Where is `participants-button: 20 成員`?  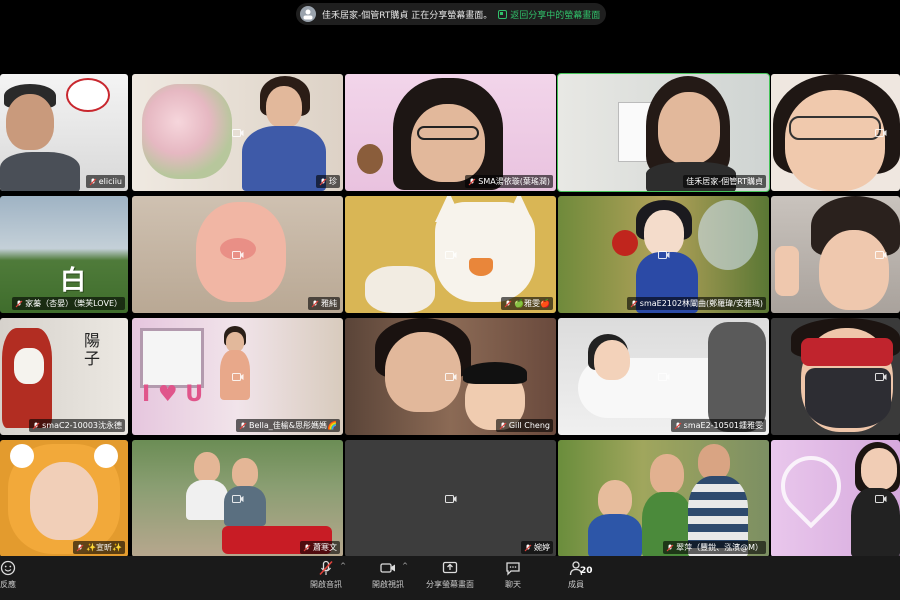 participants-button: 20 成員 is located at coordinates (576, 575).